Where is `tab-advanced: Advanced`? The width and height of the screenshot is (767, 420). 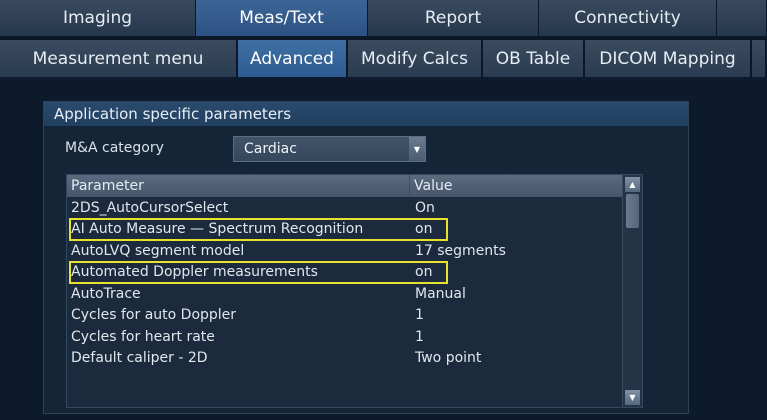 tab-advanced: Advanced is located at coordinates (293, 58).